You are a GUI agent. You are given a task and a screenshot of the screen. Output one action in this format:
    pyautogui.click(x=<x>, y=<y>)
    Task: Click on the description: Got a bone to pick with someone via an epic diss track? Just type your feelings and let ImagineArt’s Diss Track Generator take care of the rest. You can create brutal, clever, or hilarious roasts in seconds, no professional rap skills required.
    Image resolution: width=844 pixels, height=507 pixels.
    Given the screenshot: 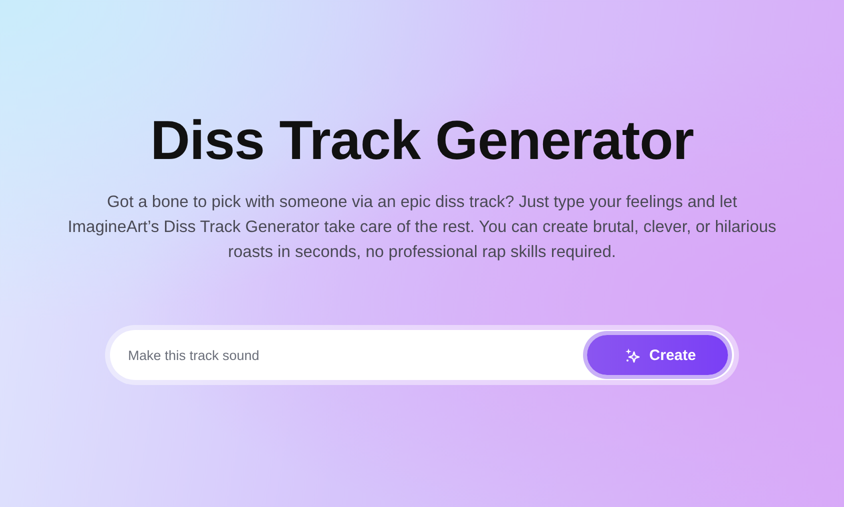 What is the action you would take?
    pyautogui.click(x=422, y=227)
    